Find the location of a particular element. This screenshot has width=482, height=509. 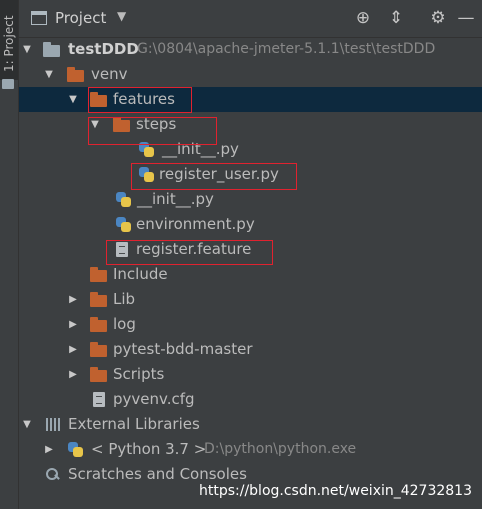

gear-icon: ⚙ is located at coordinates (438, 18).